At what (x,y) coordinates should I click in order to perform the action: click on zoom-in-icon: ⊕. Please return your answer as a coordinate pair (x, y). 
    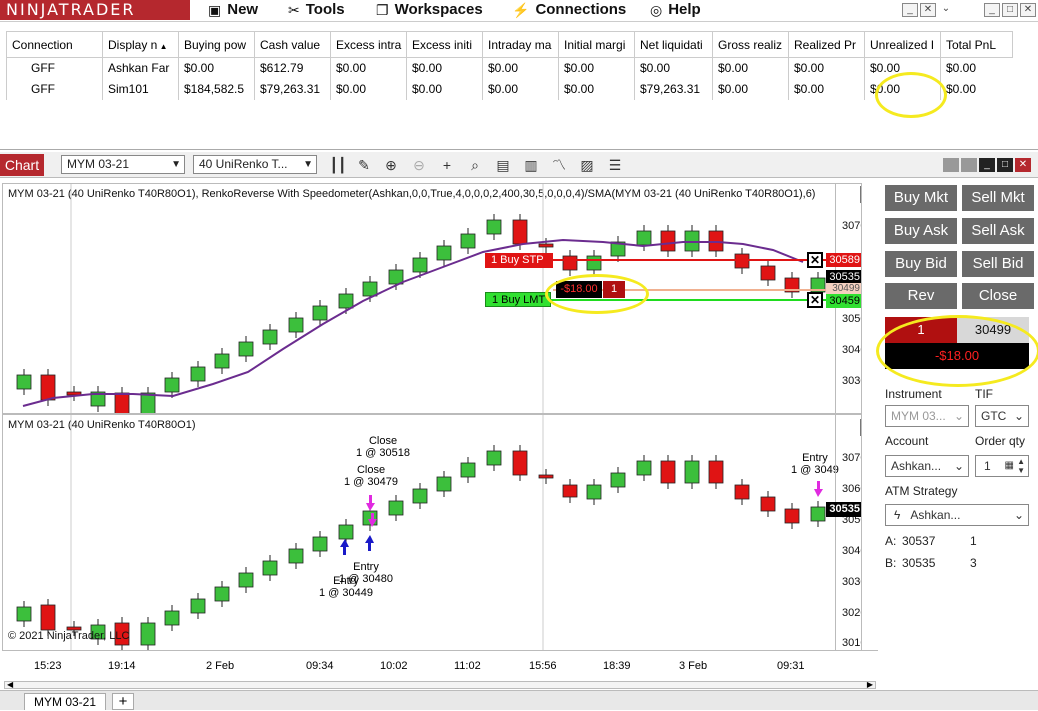
    Looking at the image, I should click on (391, 165).